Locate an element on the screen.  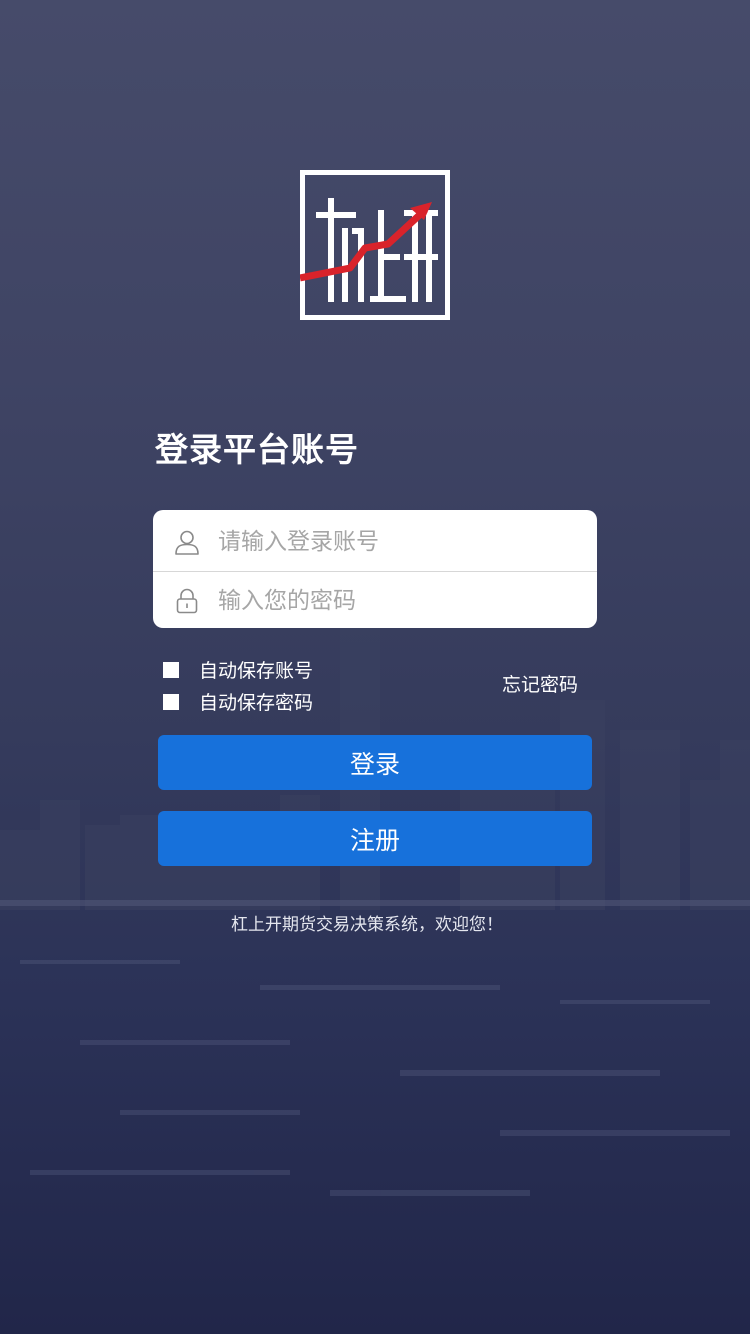
save-password-checkbox is located at coordinates (171, 701).